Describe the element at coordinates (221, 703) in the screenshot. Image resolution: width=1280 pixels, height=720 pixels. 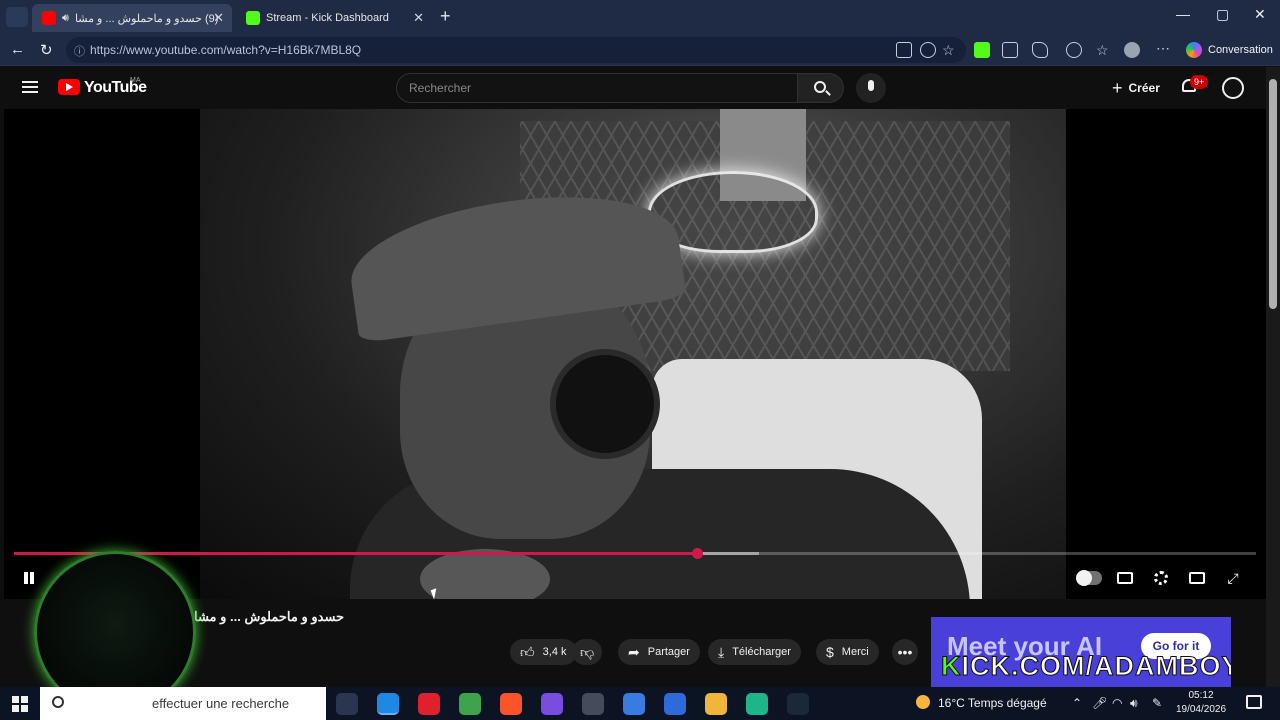
I see `taskbar-search-text: effectuer une recherche` at that location.